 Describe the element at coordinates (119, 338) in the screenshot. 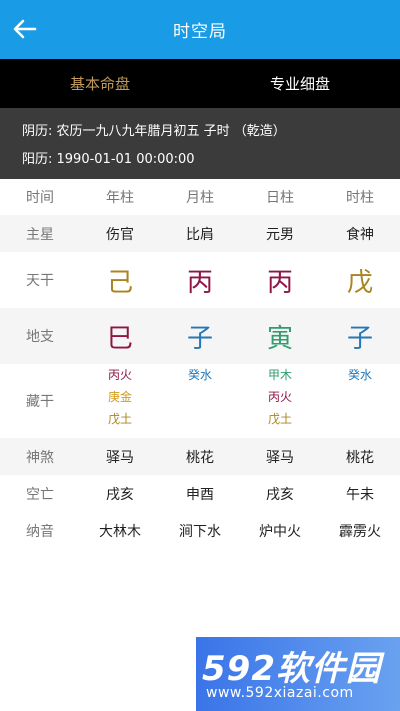

I see `dizhi-cell: 巳` at that location.